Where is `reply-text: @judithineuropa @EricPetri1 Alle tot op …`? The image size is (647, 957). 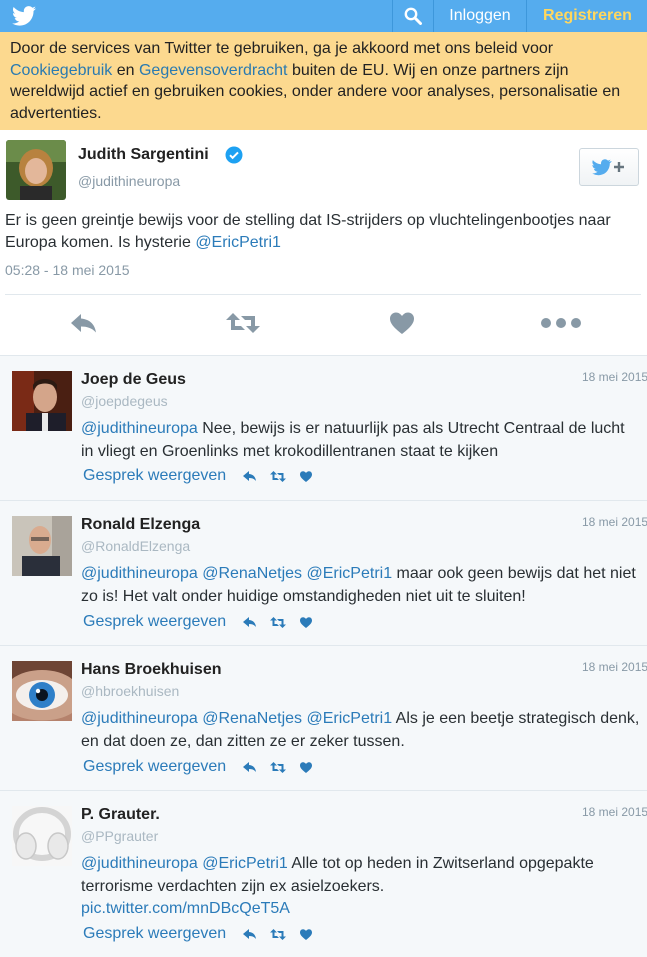
reply-text: @judithineuropa @EricPetri1 Alle tot op … is located at coordinates (361, 887).